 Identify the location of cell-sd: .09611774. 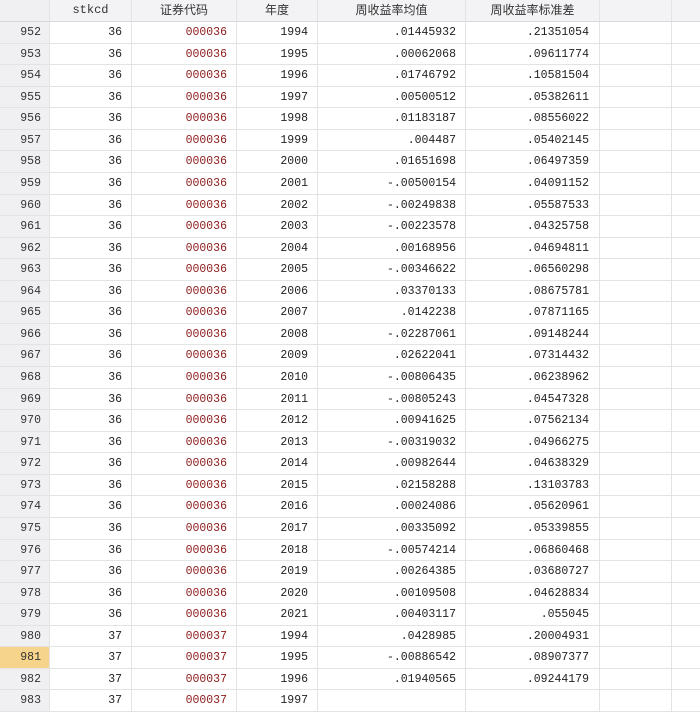
(533, 54).